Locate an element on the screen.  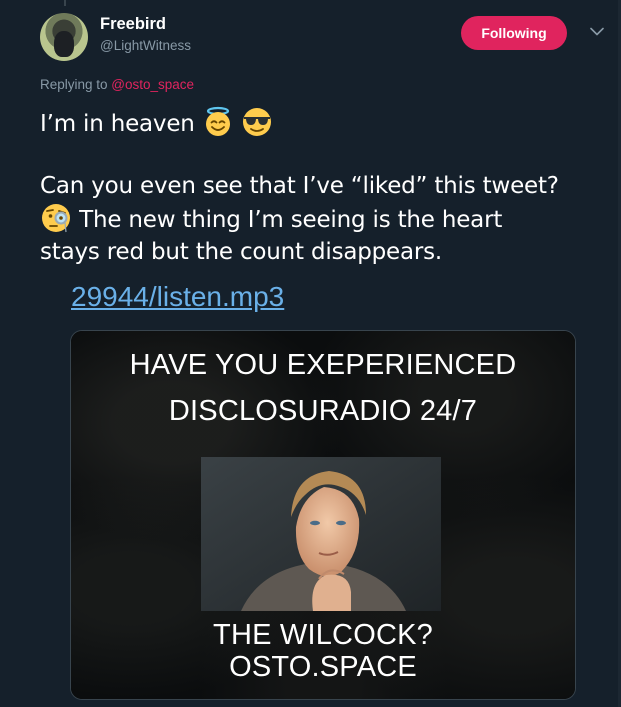
card-caption-line-2: OSTO.SPACE is located at coordinates (323, 667).